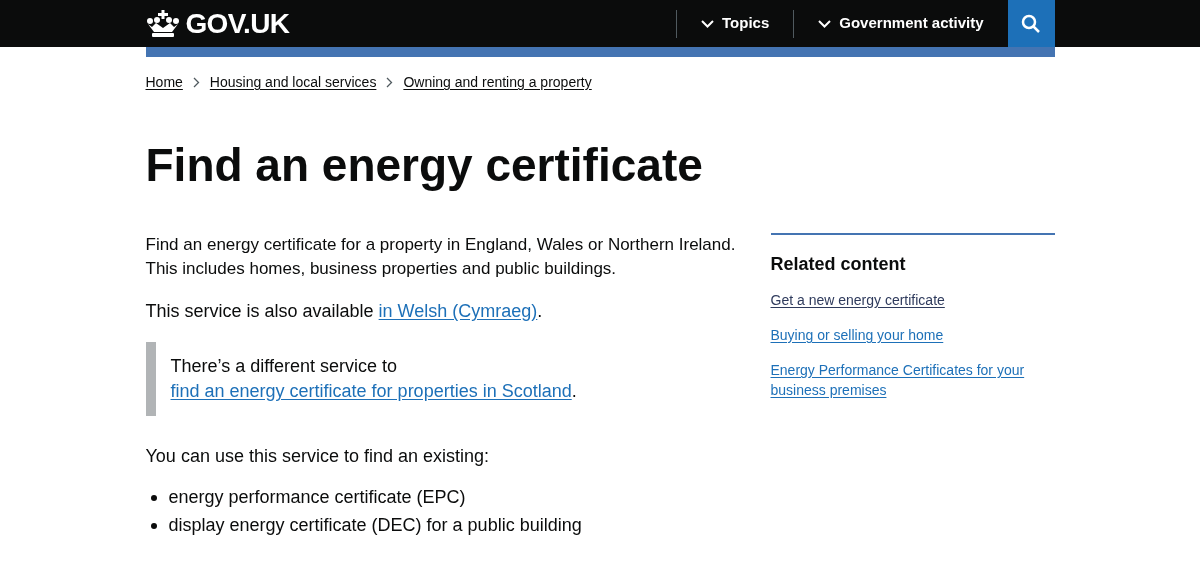 The width and height of the screenshot is (1200, 565). I want to click on breadcrumb-link: Owning and renting a property, so click(497, 82).